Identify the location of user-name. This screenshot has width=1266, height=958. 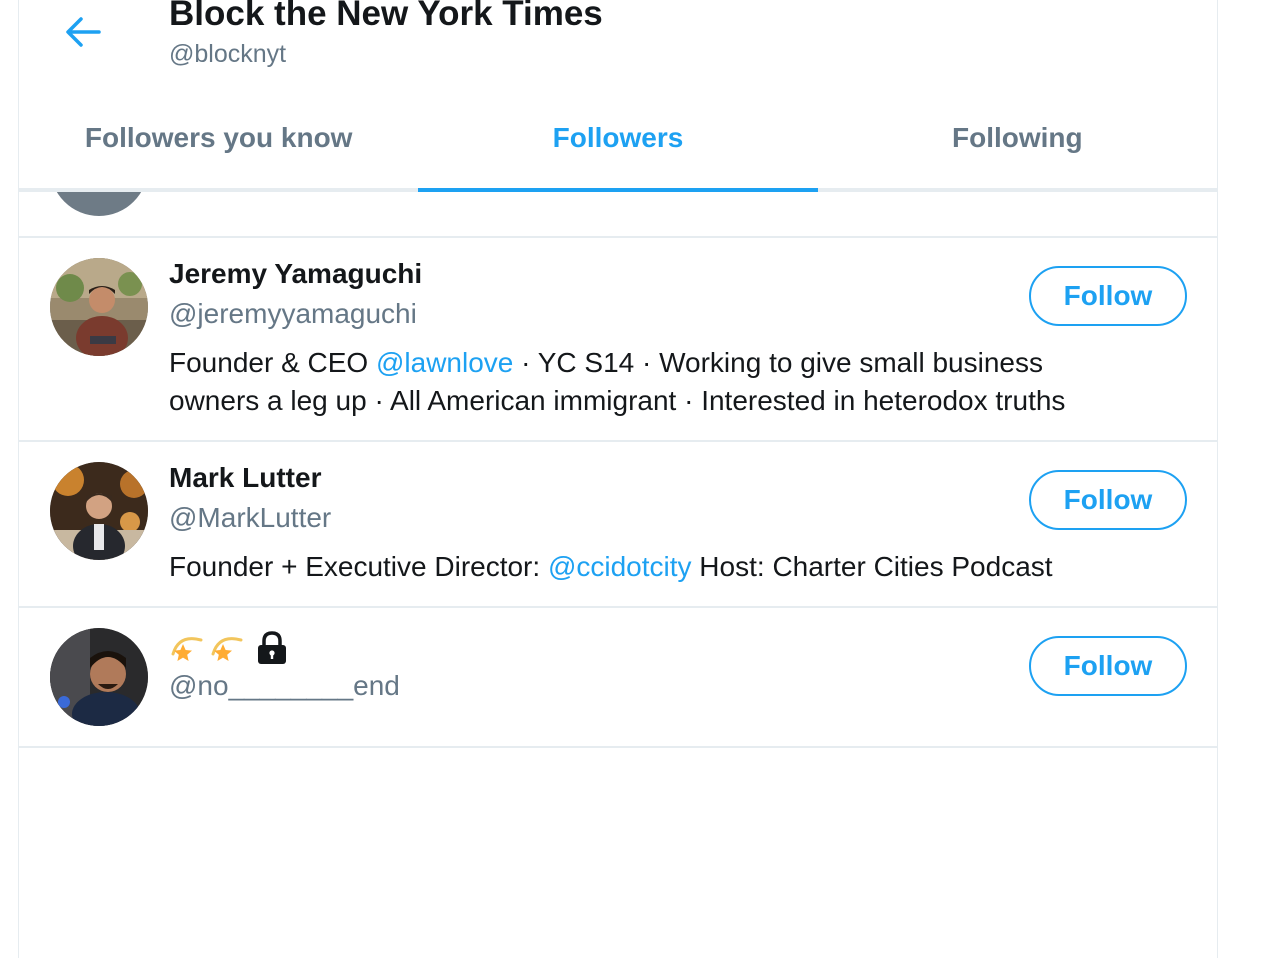
(229, 648).